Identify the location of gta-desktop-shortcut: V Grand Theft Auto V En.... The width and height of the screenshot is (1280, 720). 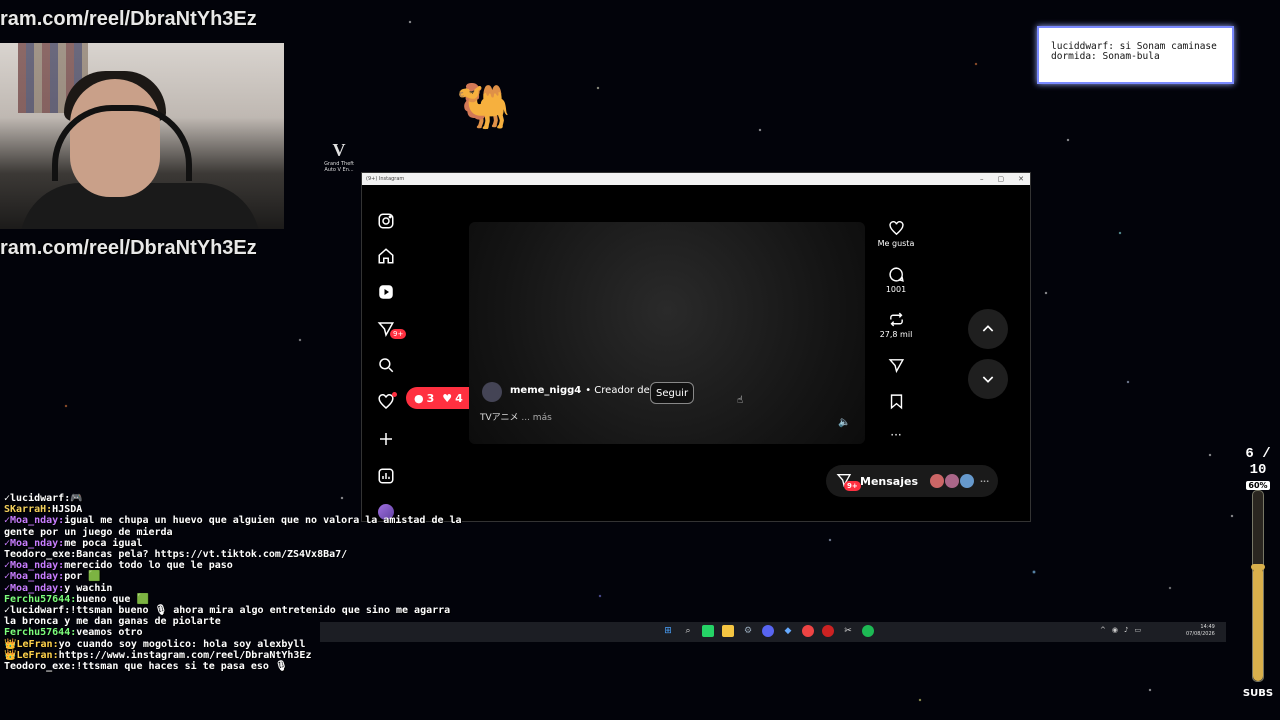
(339, 156).